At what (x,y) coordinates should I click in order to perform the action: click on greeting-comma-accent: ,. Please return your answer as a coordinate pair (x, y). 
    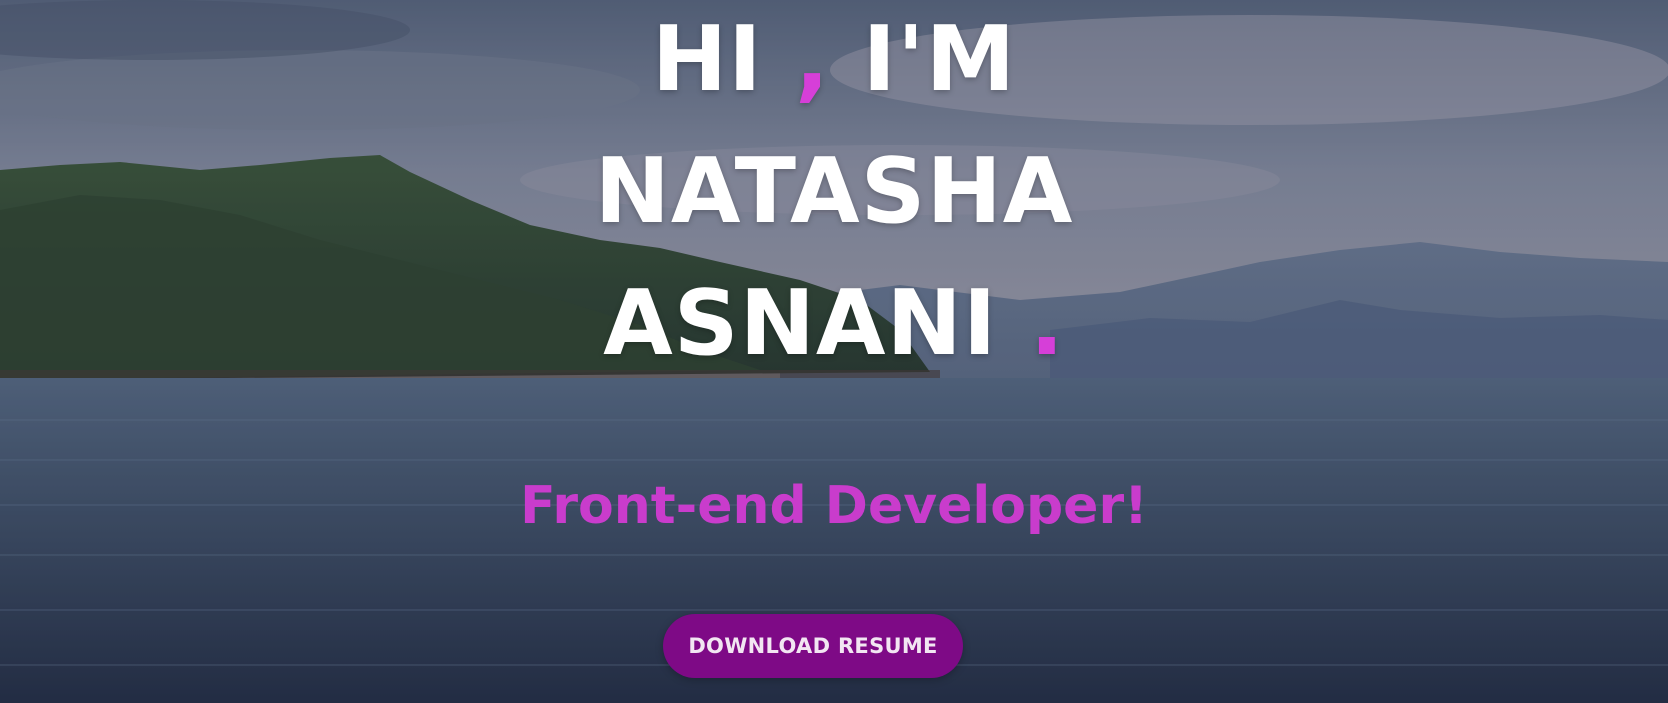
    Looking at the image, I should click on (813, 59).